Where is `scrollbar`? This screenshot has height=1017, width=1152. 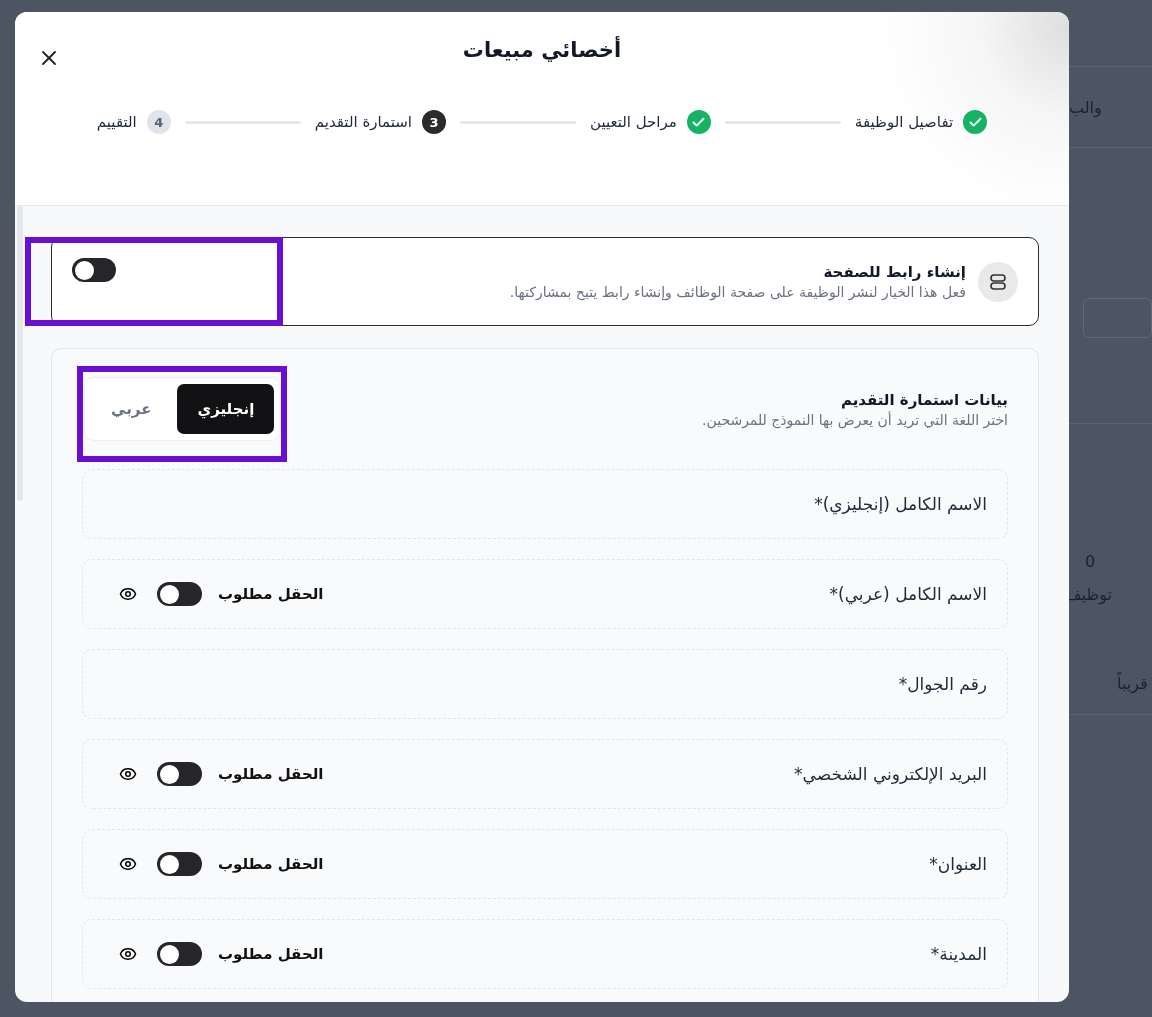
scrollbar is located at coordinates (20, 353).